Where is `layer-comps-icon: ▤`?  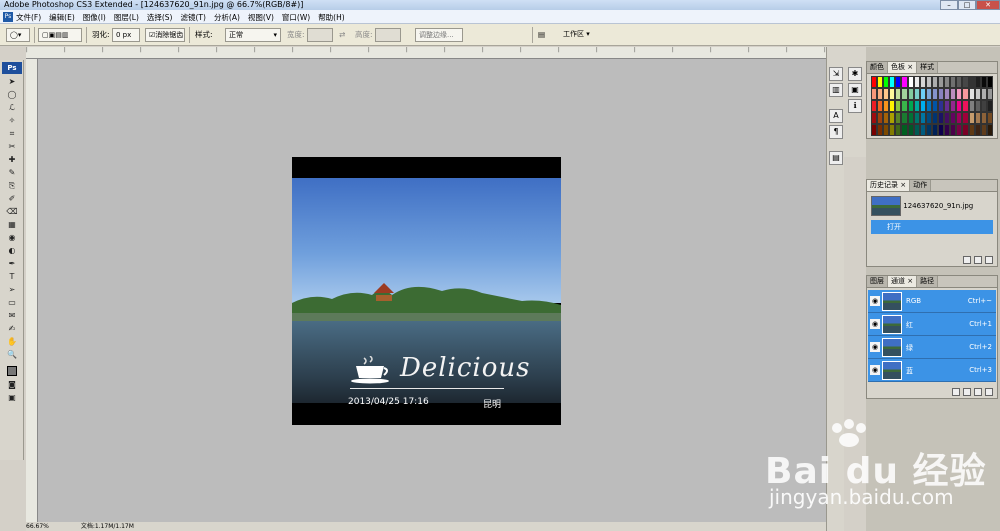 layer-comps-icon: ▤ is located at coordinates (836, 158).